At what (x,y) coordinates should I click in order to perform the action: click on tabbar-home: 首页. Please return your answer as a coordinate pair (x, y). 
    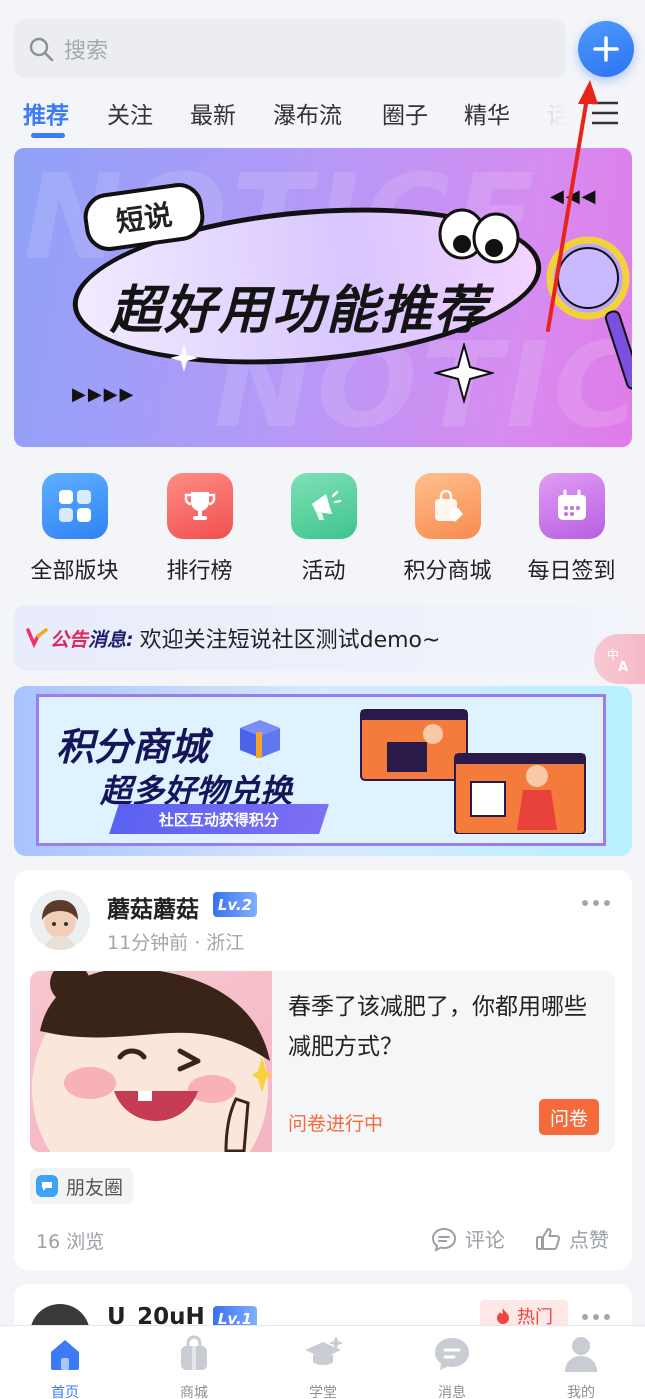
    Looking at the image, I should click on (65, 1366).